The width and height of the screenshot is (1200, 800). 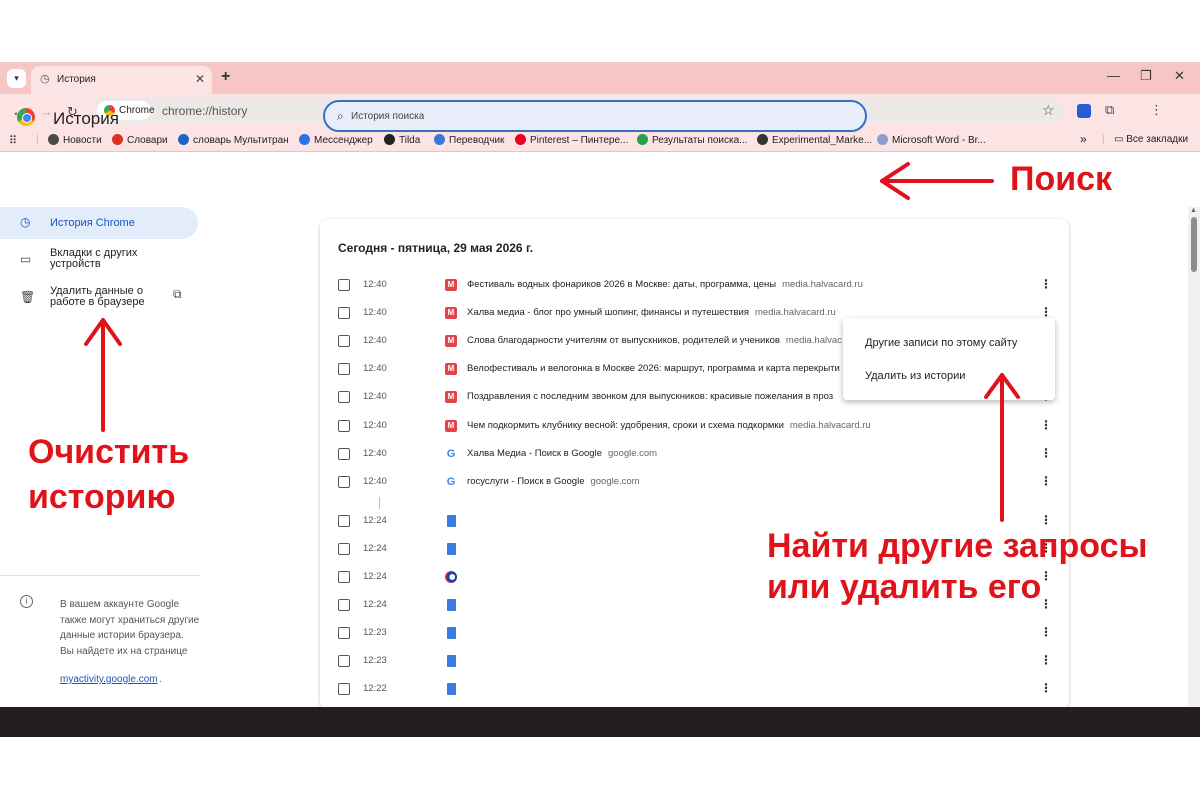 I want to click on devices-icon: ▭, so click(x=26, y=259).